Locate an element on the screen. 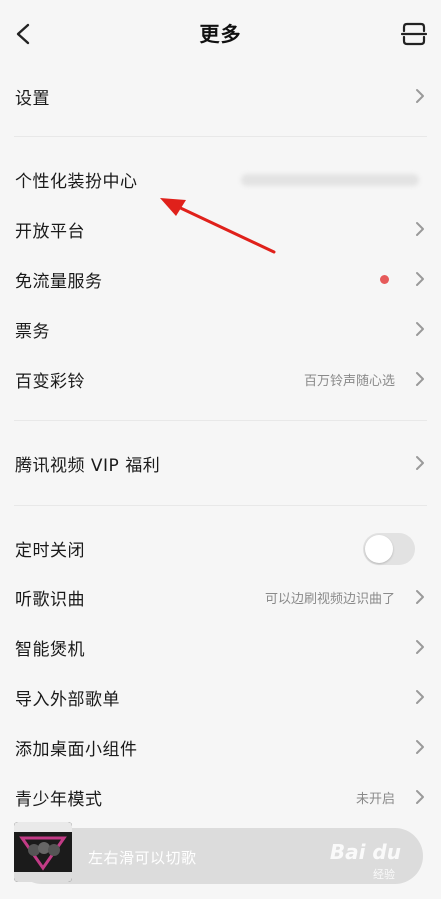 This screenshot has width=441, height=899. baidu-watermark: Bai du is located at coordinates (365, 852).